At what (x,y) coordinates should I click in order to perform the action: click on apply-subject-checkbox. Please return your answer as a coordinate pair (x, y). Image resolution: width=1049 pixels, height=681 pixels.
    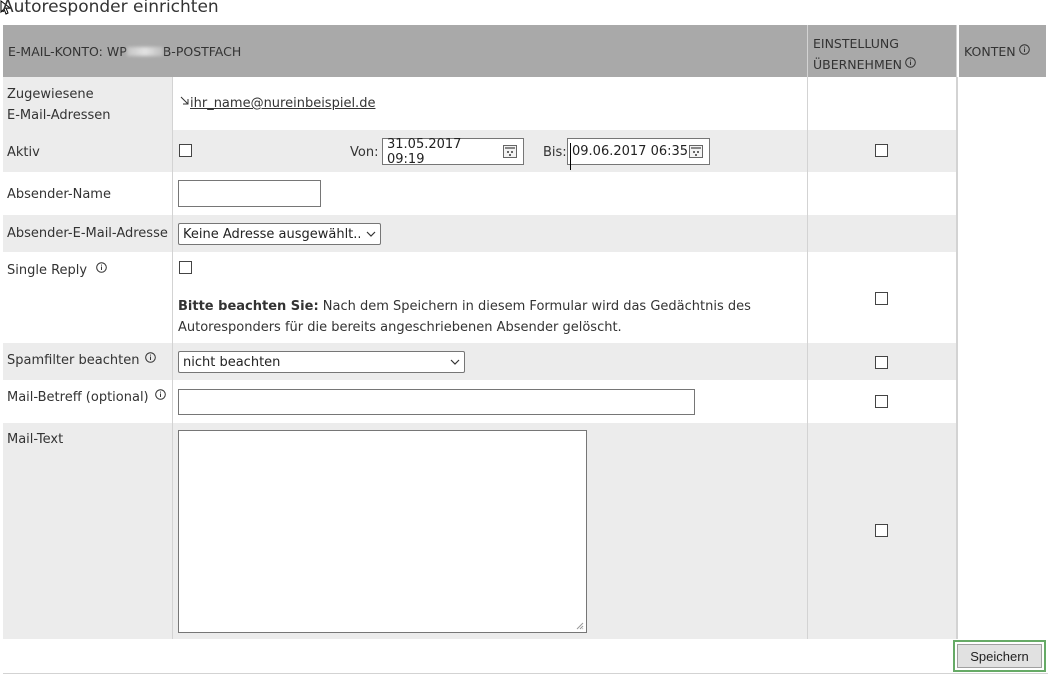
    Looking at the image, I should click on (881, 401).